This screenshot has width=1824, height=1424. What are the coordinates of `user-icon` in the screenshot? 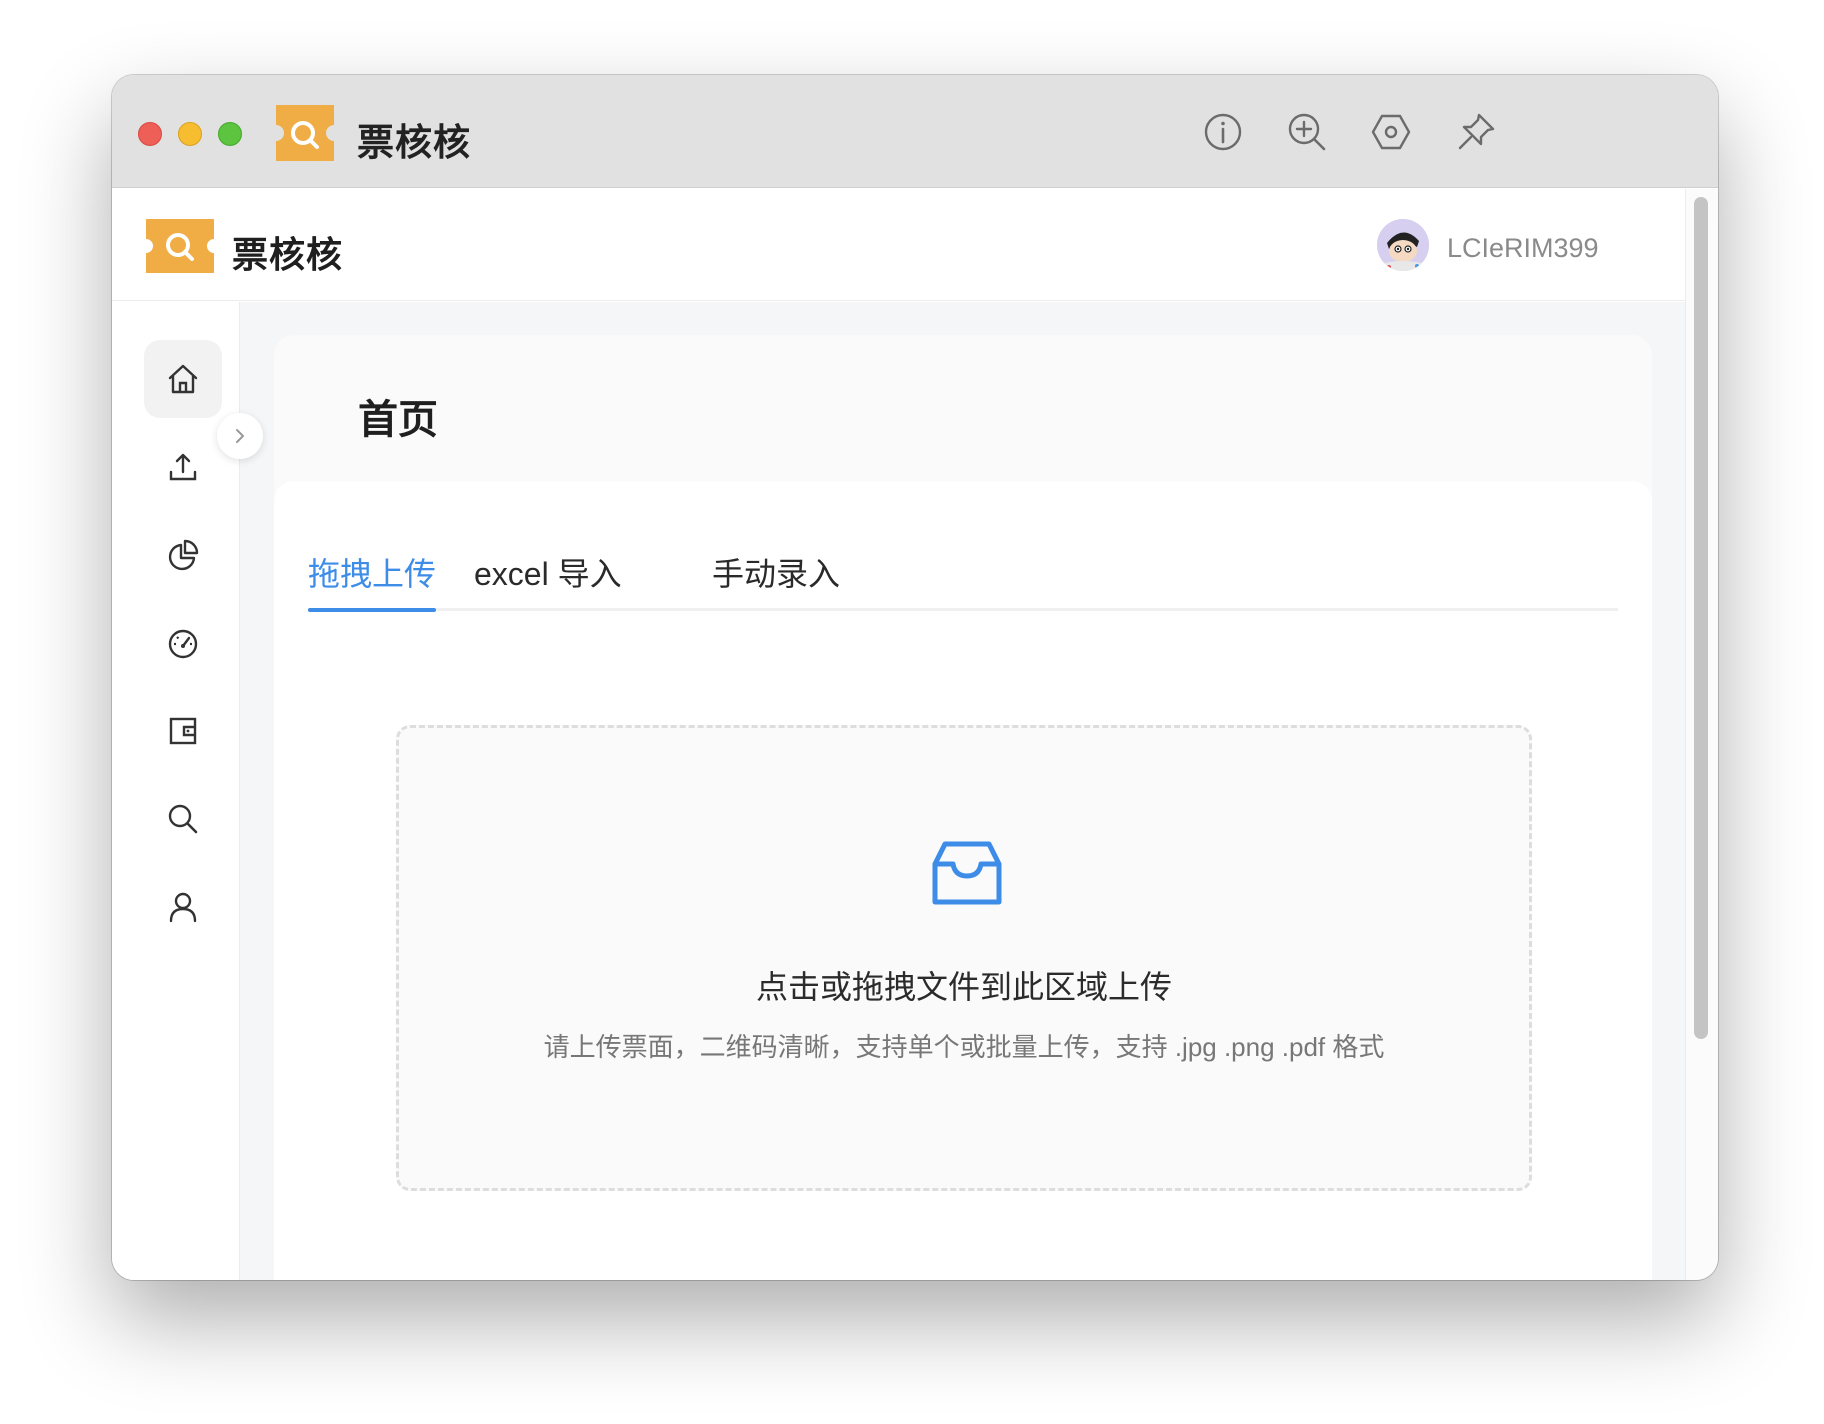 It's located at (183, 907).